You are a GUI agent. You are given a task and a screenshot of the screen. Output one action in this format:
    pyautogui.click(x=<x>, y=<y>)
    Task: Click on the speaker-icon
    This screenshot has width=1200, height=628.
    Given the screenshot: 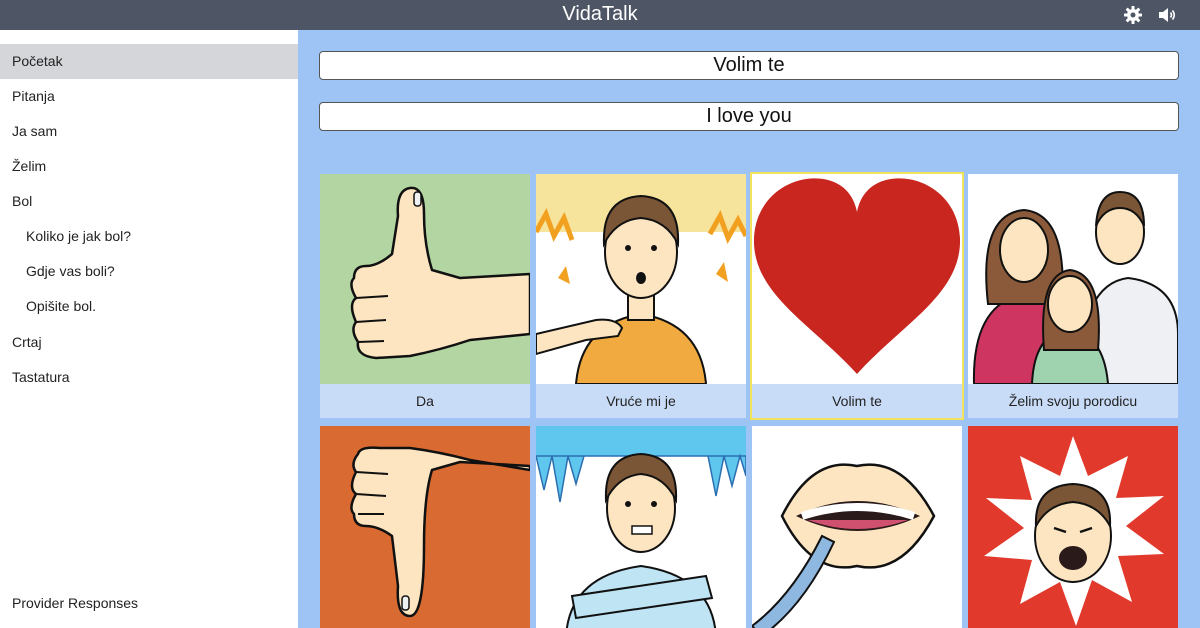 What is the action you would take?
    pyautogui.click(x=1167, y=15)
    